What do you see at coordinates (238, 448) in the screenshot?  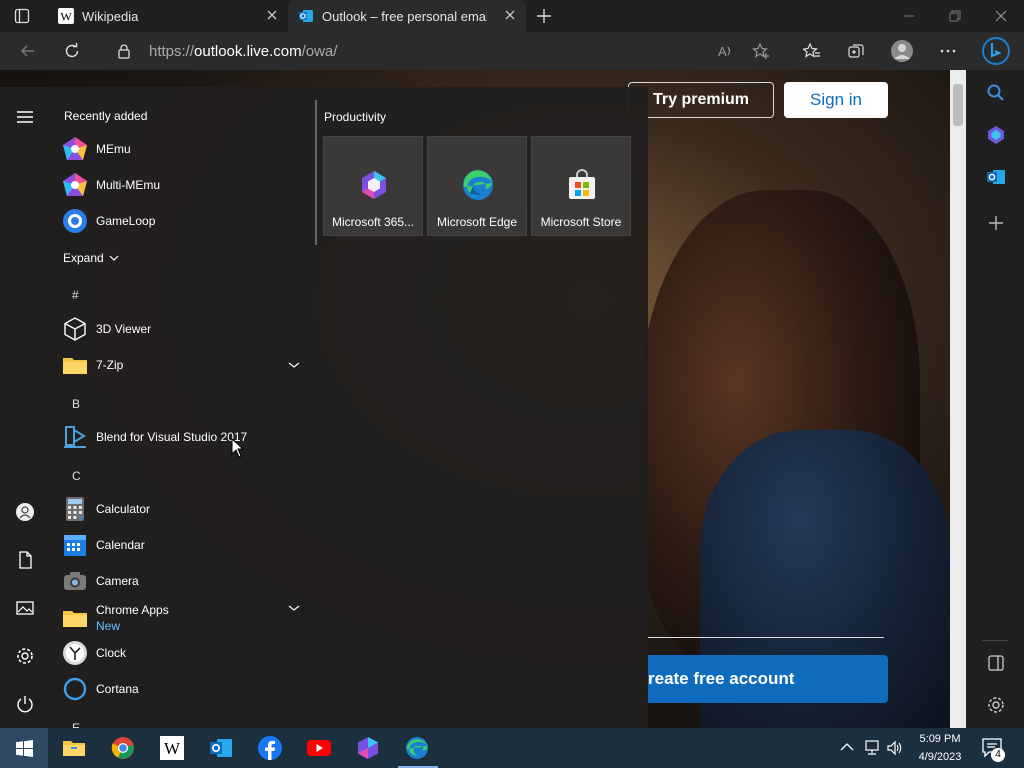 I see `mouse-cursor-icon` at bounding box center [238, 448].